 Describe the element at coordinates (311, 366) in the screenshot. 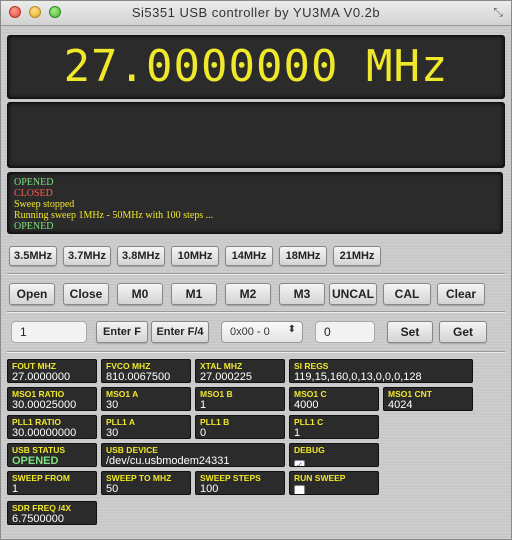

I see `si-regs-label: SI REGS` at that location.